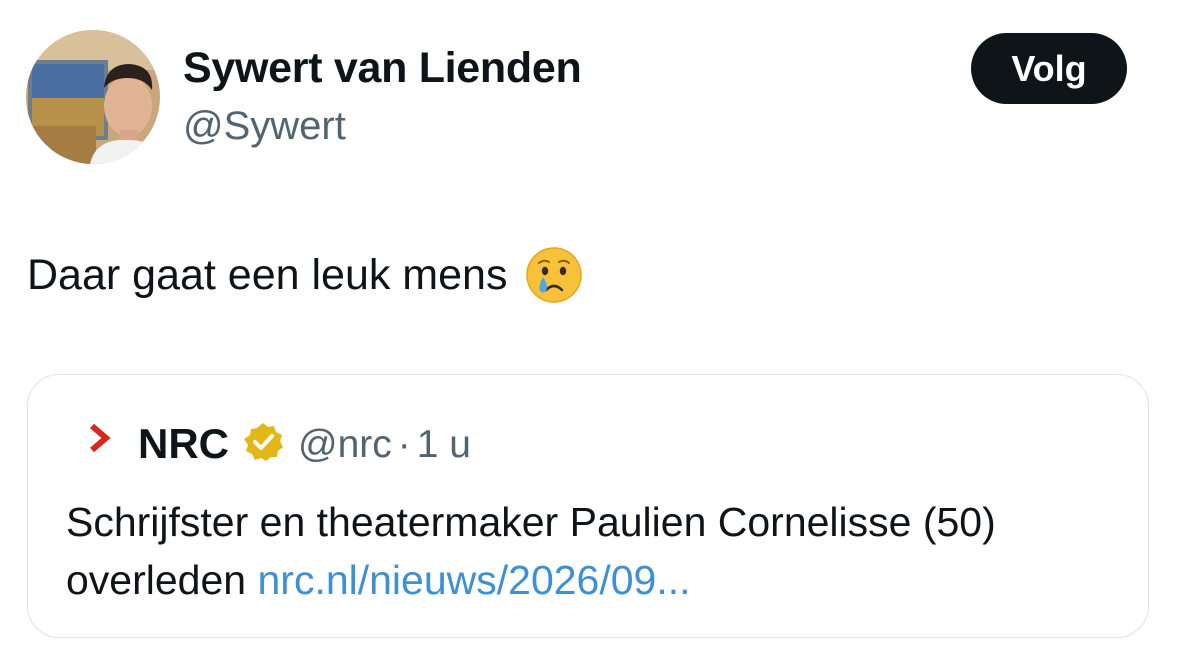 This screenshot has width=1178, height=648. What do you see at coordinates (1049, 68) in the screenshot?
I see `follow-button: Volg` at bounding box center [1049, 68].